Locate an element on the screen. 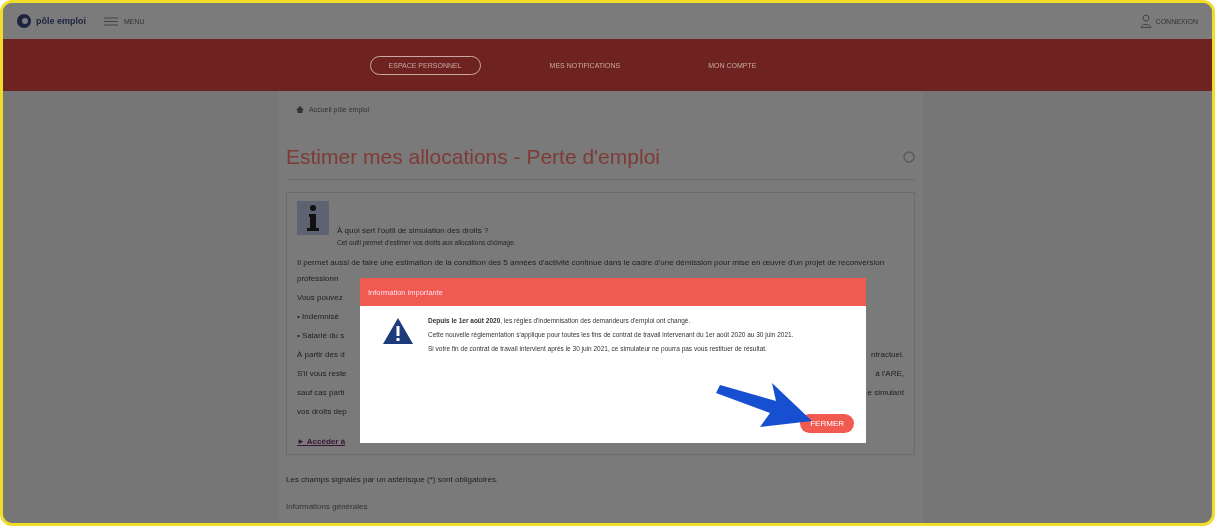 The image size is (1215, 526). home-icon is located at coordinates (300, 109).